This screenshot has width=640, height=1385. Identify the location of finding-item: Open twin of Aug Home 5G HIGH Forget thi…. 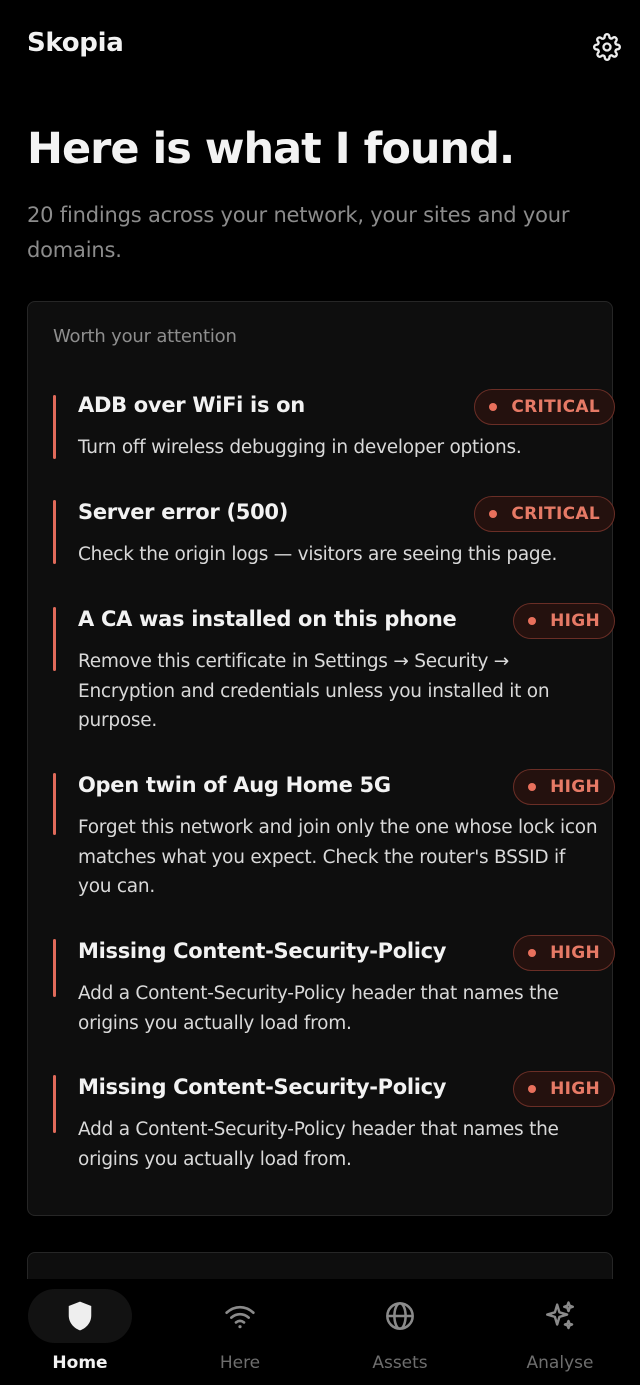
(334, 836).